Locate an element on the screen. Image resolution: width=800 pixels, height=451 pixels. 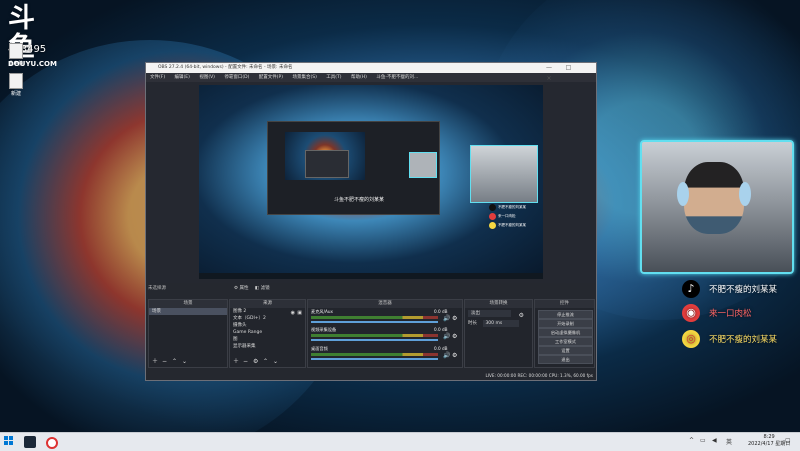
duration-input: 300 ms is located at coordinates (501, 323).